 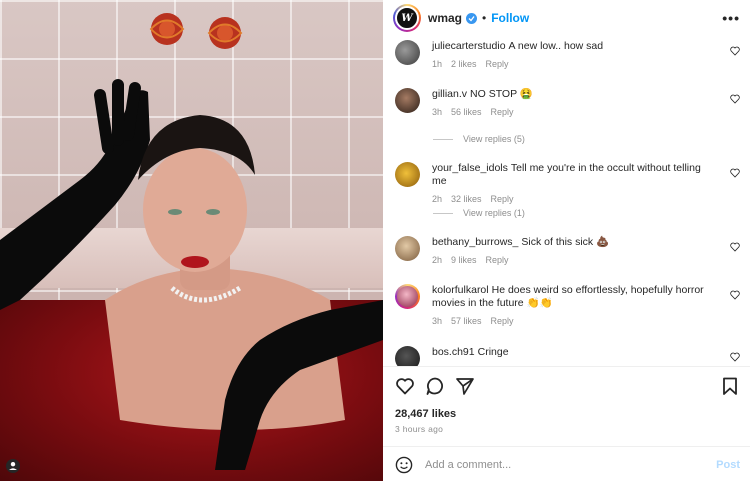 What do you see at coordinates (449, 94) in the screenshot?
I see `comment-username: gillian.v` at bounding box center [449, 94].